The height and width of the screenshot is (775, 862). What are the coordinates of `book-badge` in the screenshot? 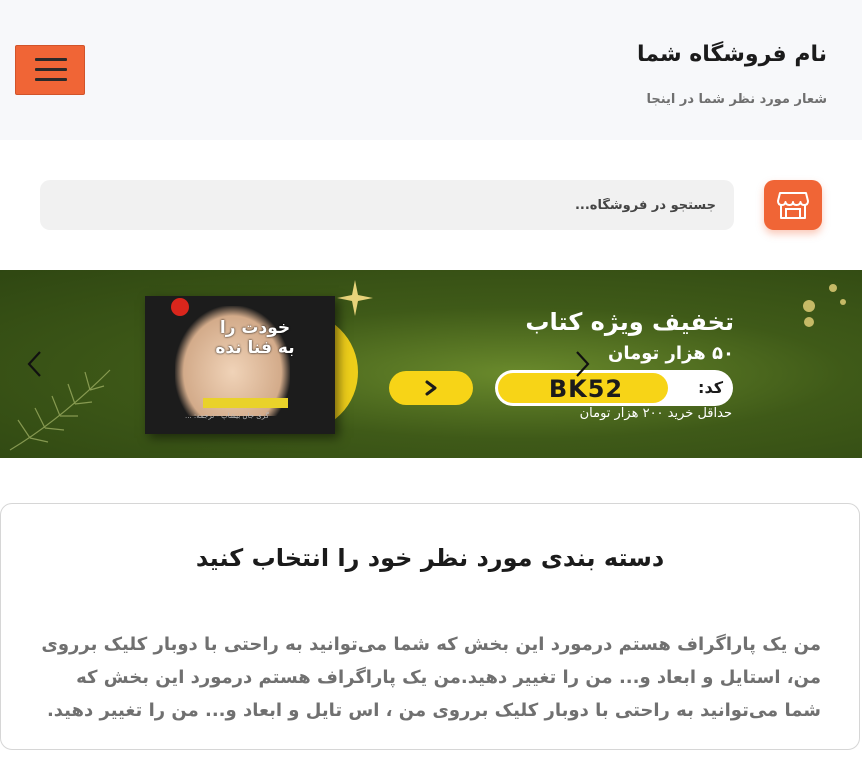 It's located at (180, 307).